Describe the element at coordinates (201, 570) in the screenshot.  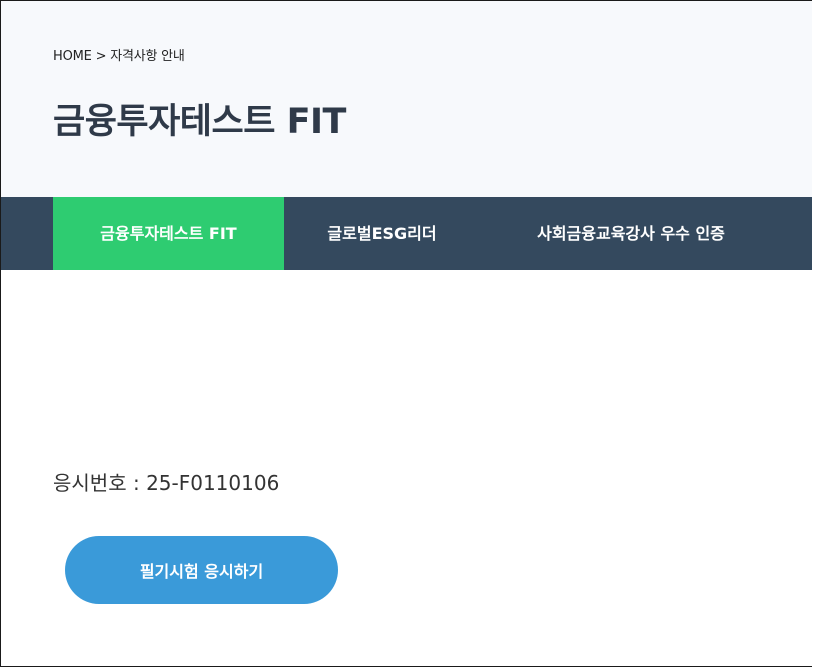
I see `take-written-exam-button: 필기시험 응시하기` at that location.